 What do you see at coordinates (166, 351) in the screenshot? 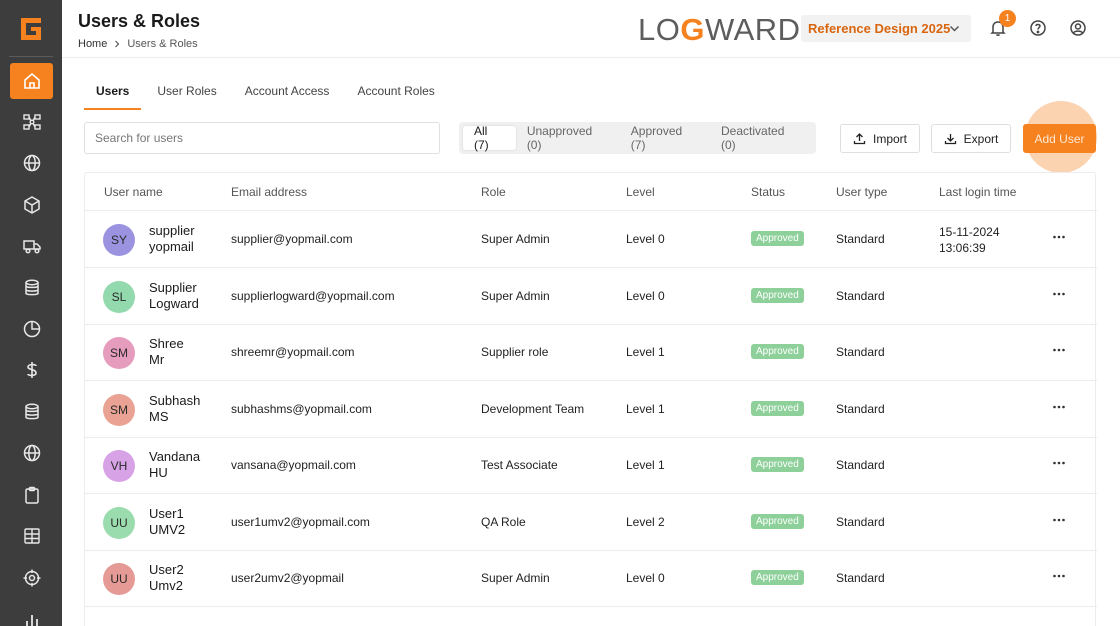
I see `user-name: Shree Mr` at bounding box center [166, 351].